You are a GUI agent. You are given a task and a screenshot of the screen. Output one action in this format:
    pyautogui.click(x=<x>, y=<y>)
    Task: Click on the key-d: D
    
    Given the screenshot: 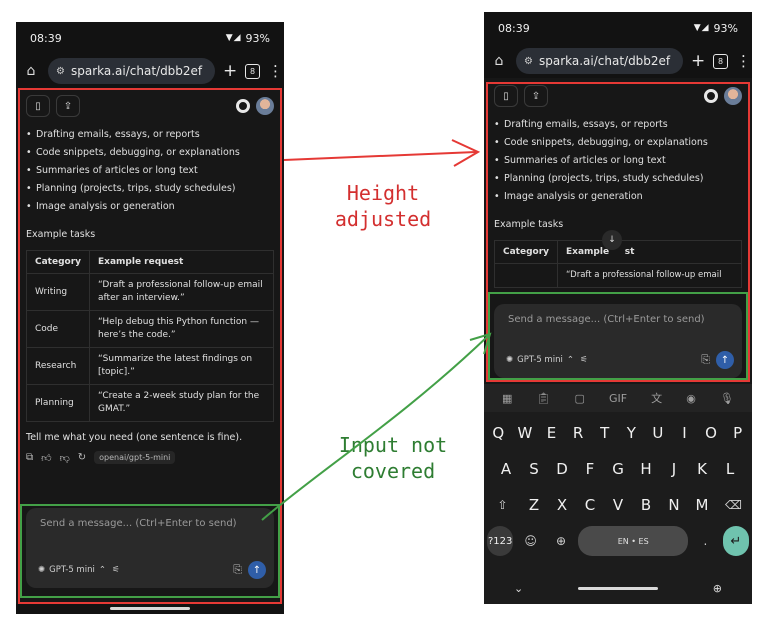 What is the action you would take?
    pyautogui.click(x=562, y=469)
    